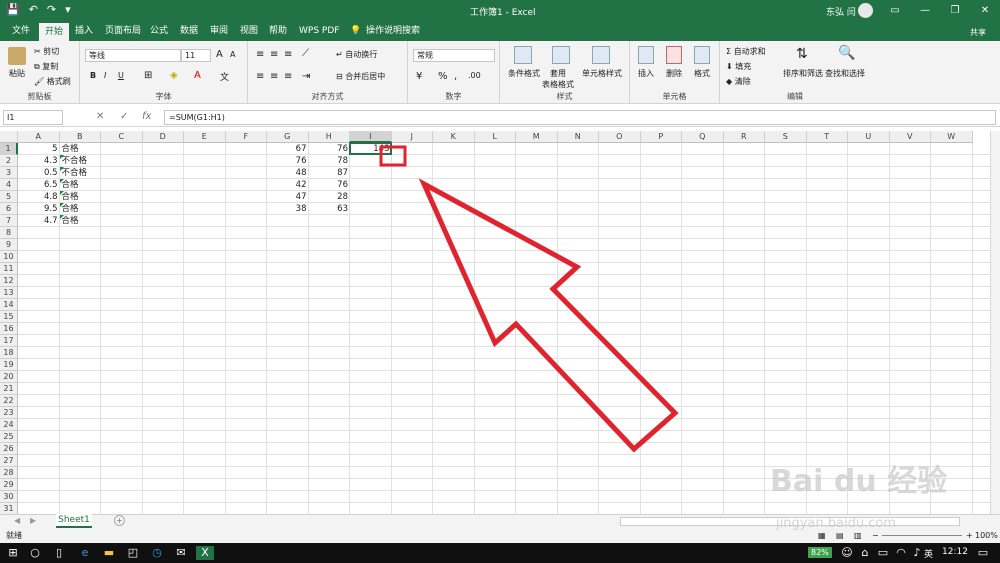 The width and height of the screenshot is (1000, 563). I want to click on row-header: 1, so click(9, 149).